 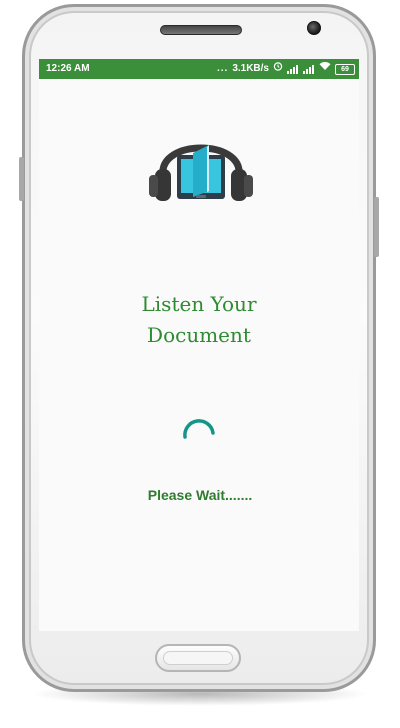 What do you see at coordinates (293, 69) in the screenshot?
I see `signal-strength-icon` at bounding box center [293, 69].